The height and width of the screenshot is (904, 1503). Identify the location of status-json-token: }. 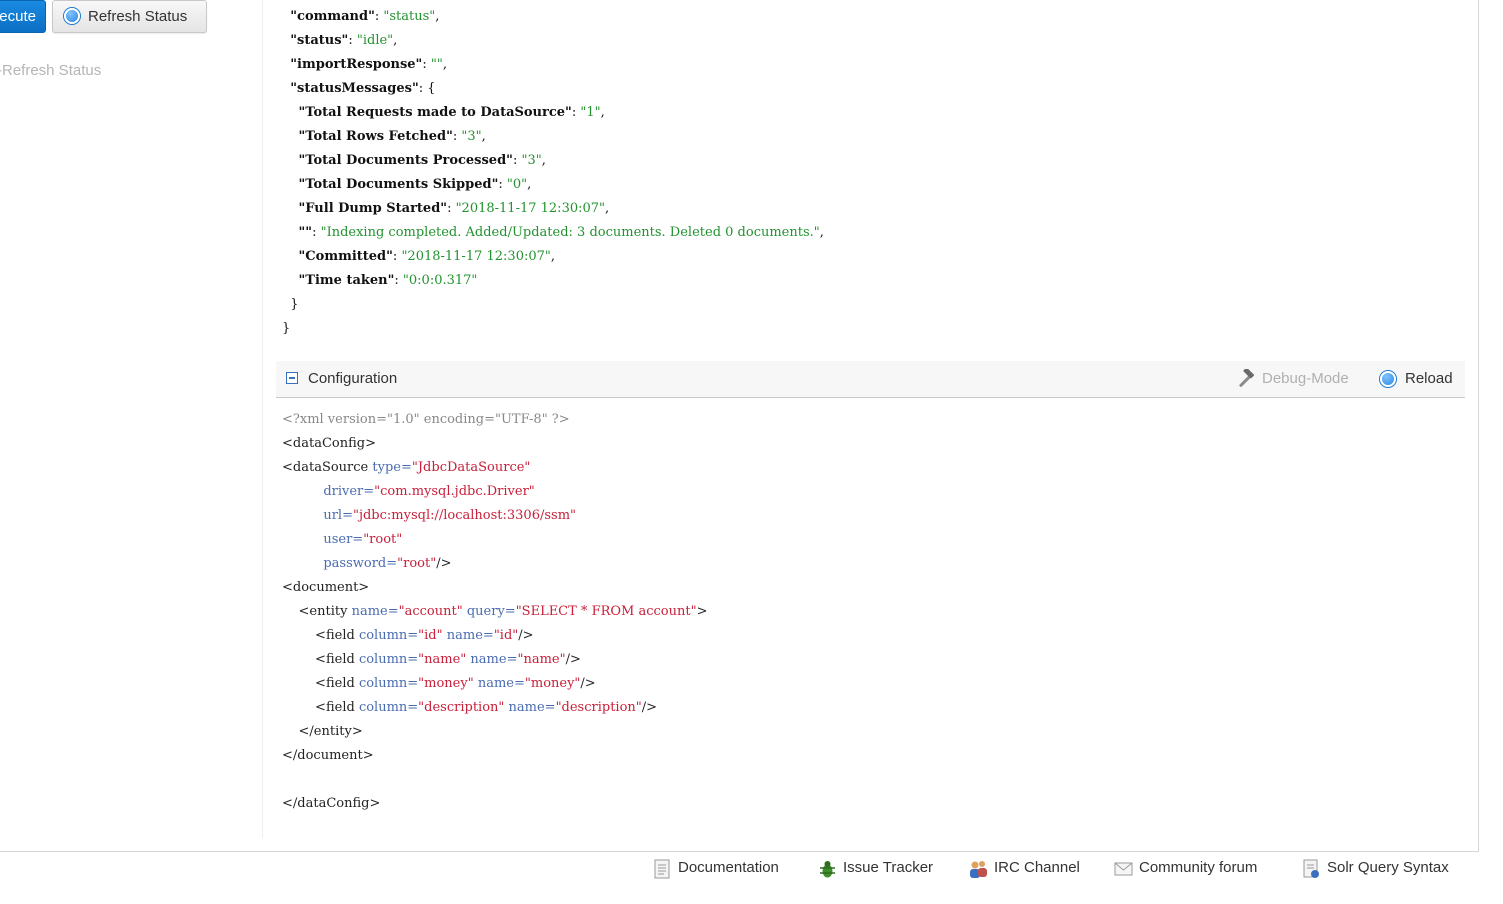
(286, 328).